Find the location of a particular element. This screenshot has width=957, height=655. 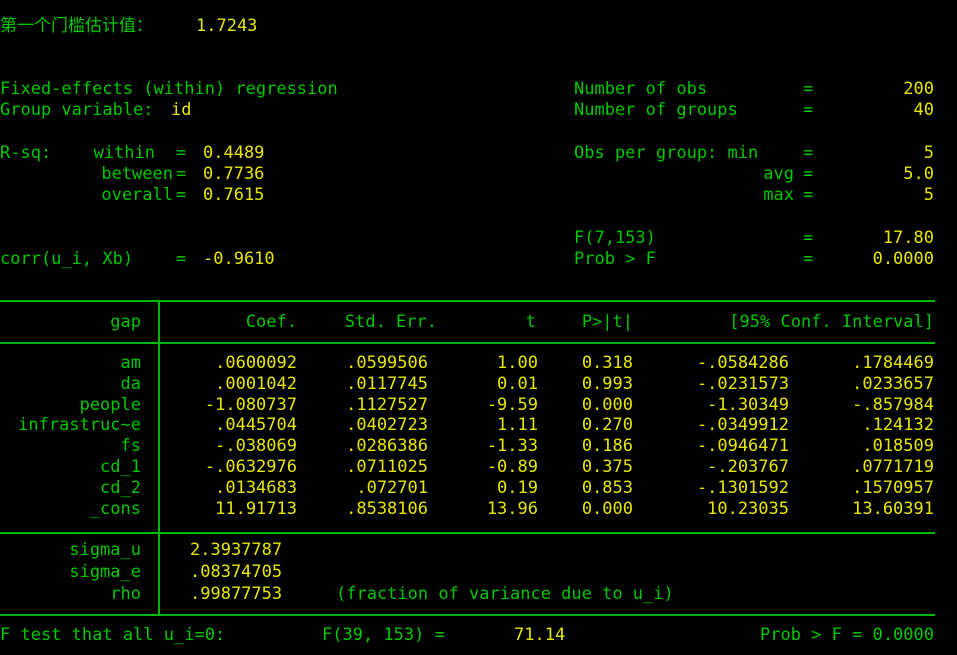

nobs-value: 200 is located at coordinates (918, 89).